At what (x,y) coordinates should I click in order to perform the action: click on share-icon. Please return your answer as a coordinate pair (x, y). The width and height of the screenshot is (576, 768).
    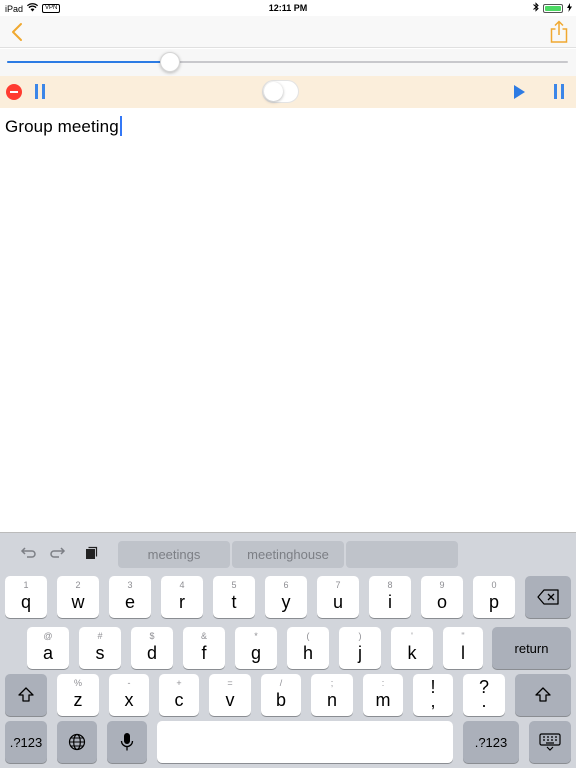
    Looking at the image, I should click on (559, 31).